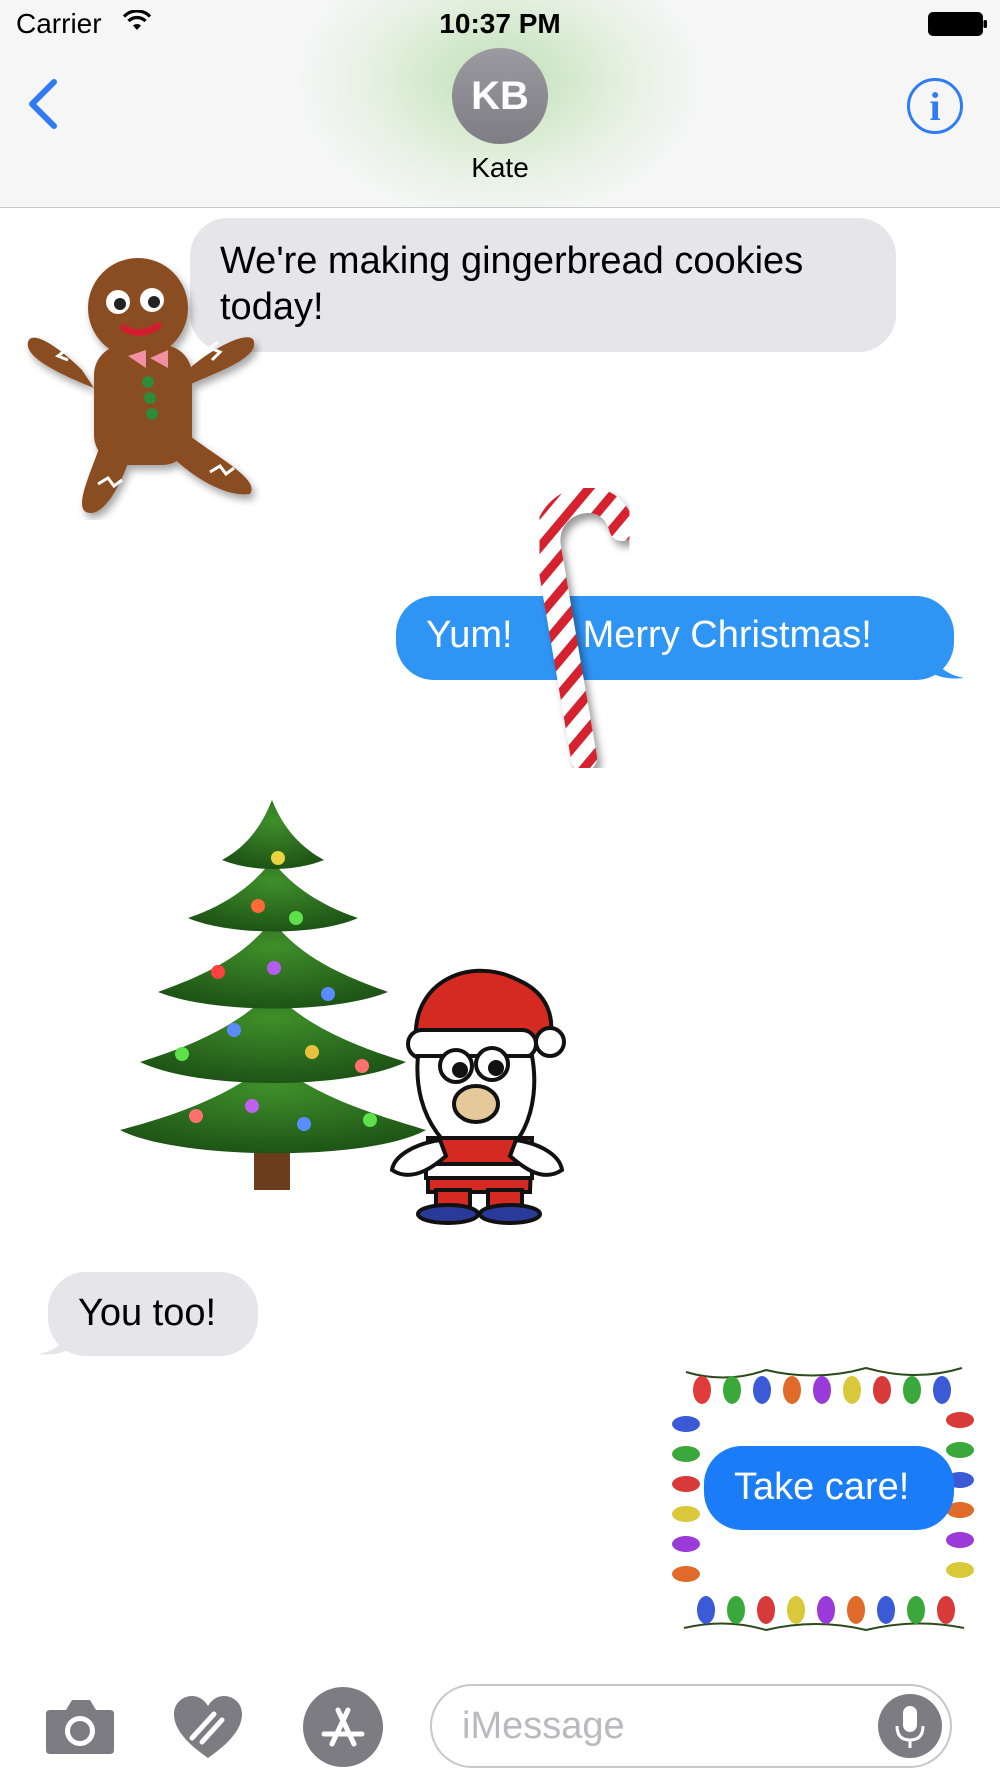 The image size is (1000, 1778). What do you see at coordinates (500, 96) in the screenshot?
I see `contact-avatar: KB` at bounding box center [500, 96].